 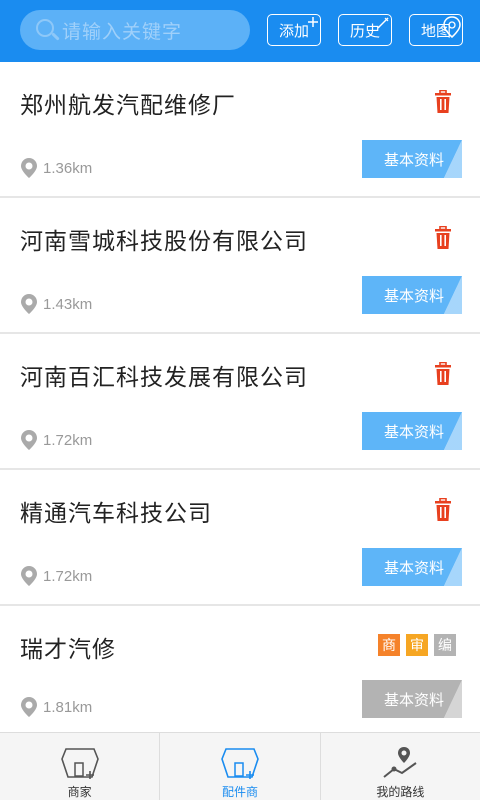 I want to click on nav-label: 商家, so click(x=79, y=792).